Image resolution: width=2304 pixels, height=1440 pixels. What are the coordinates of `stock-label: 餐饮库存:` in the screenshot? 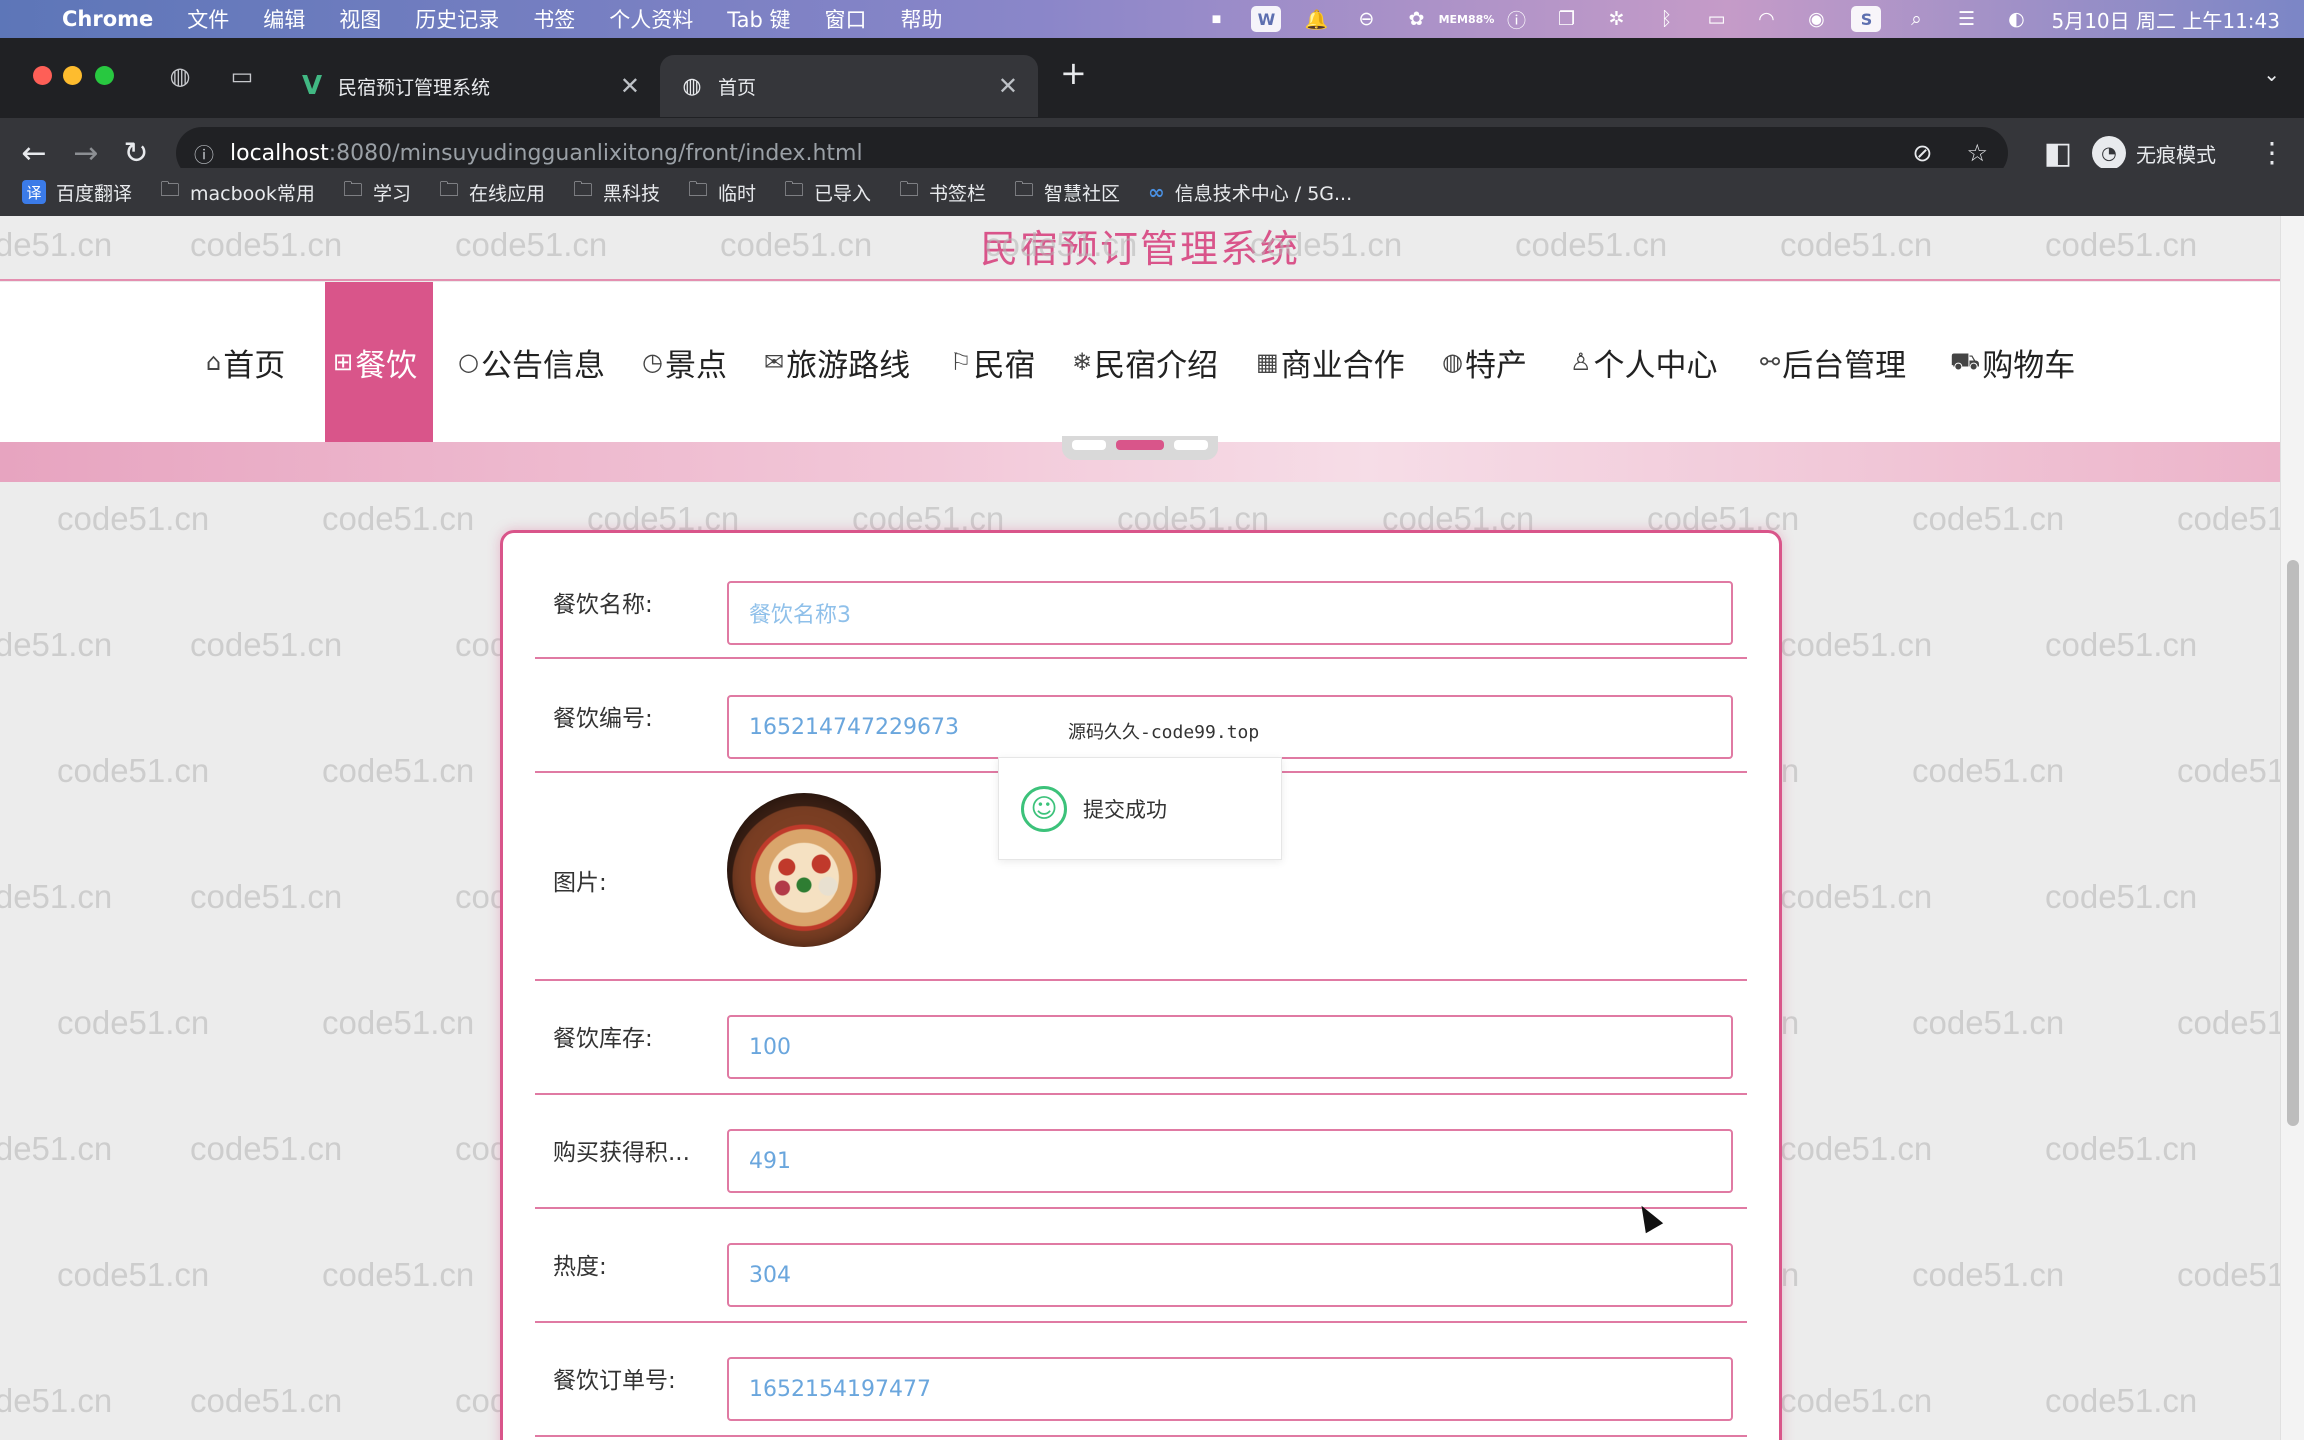 It's located at (603, 1039).